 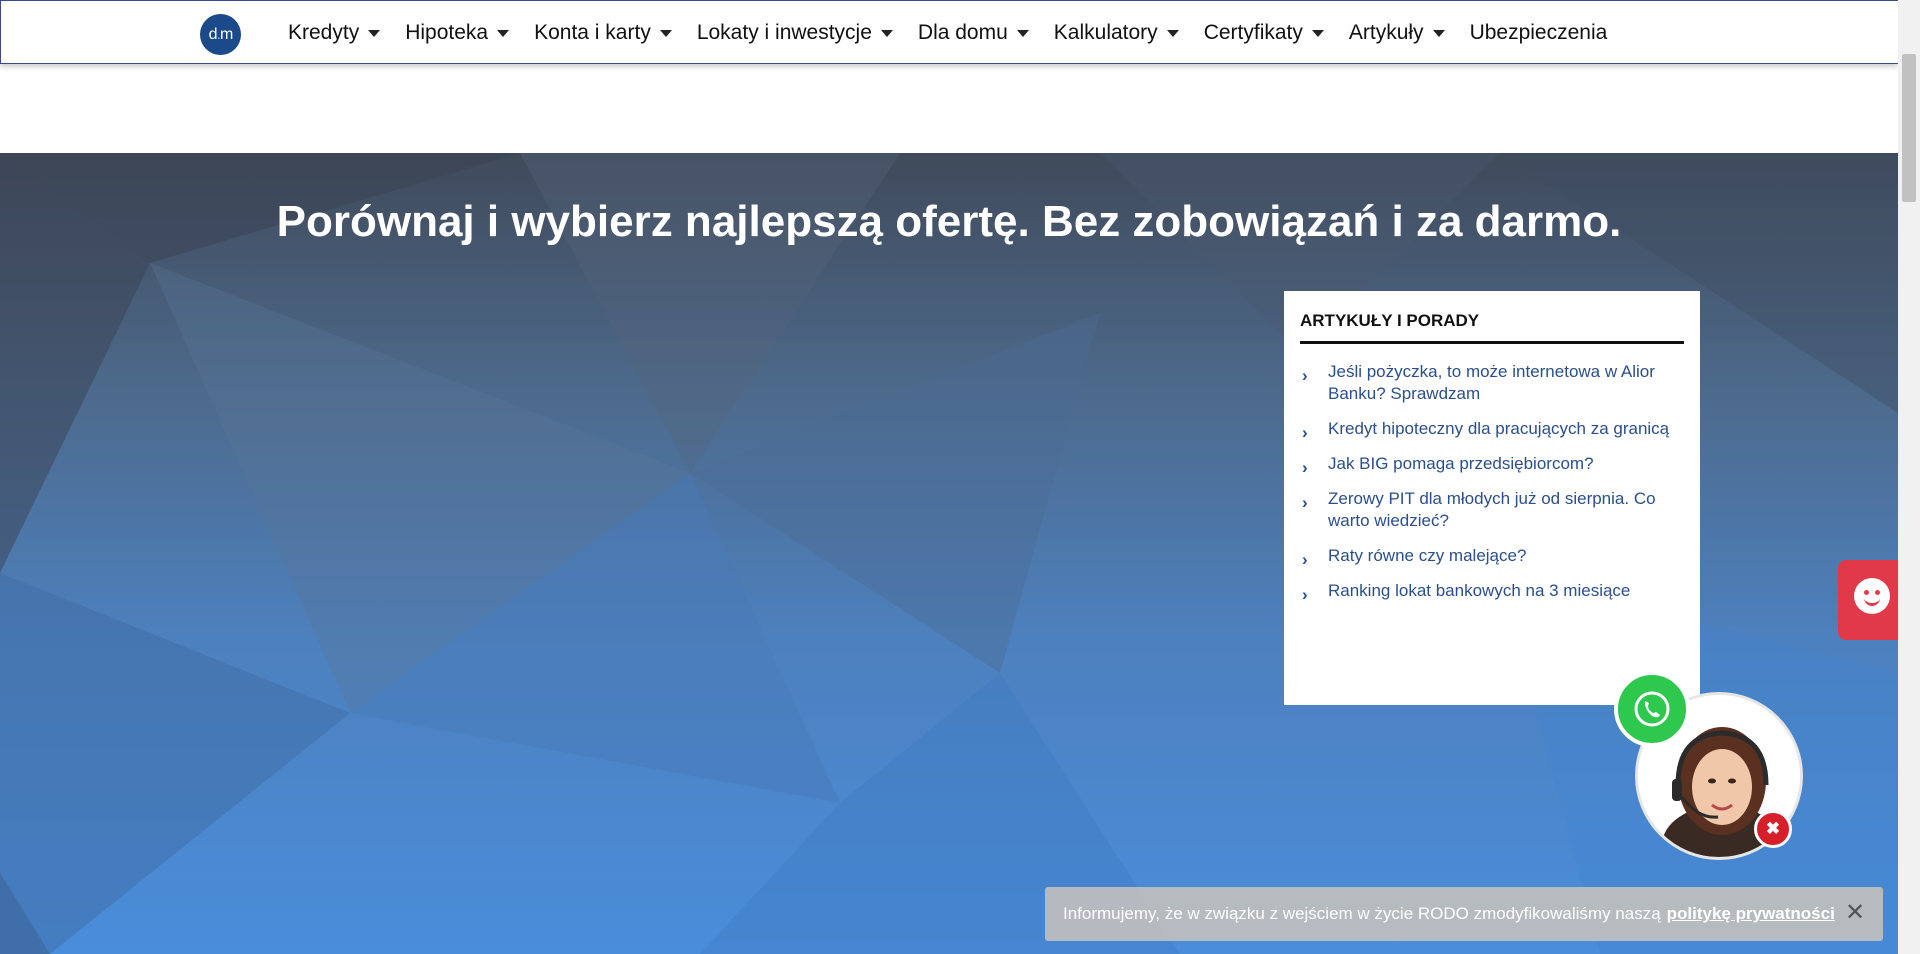 I want to click on article-link: › Ranking lokat bankowych na 3 miesiące, so click(x=1495, y=592).